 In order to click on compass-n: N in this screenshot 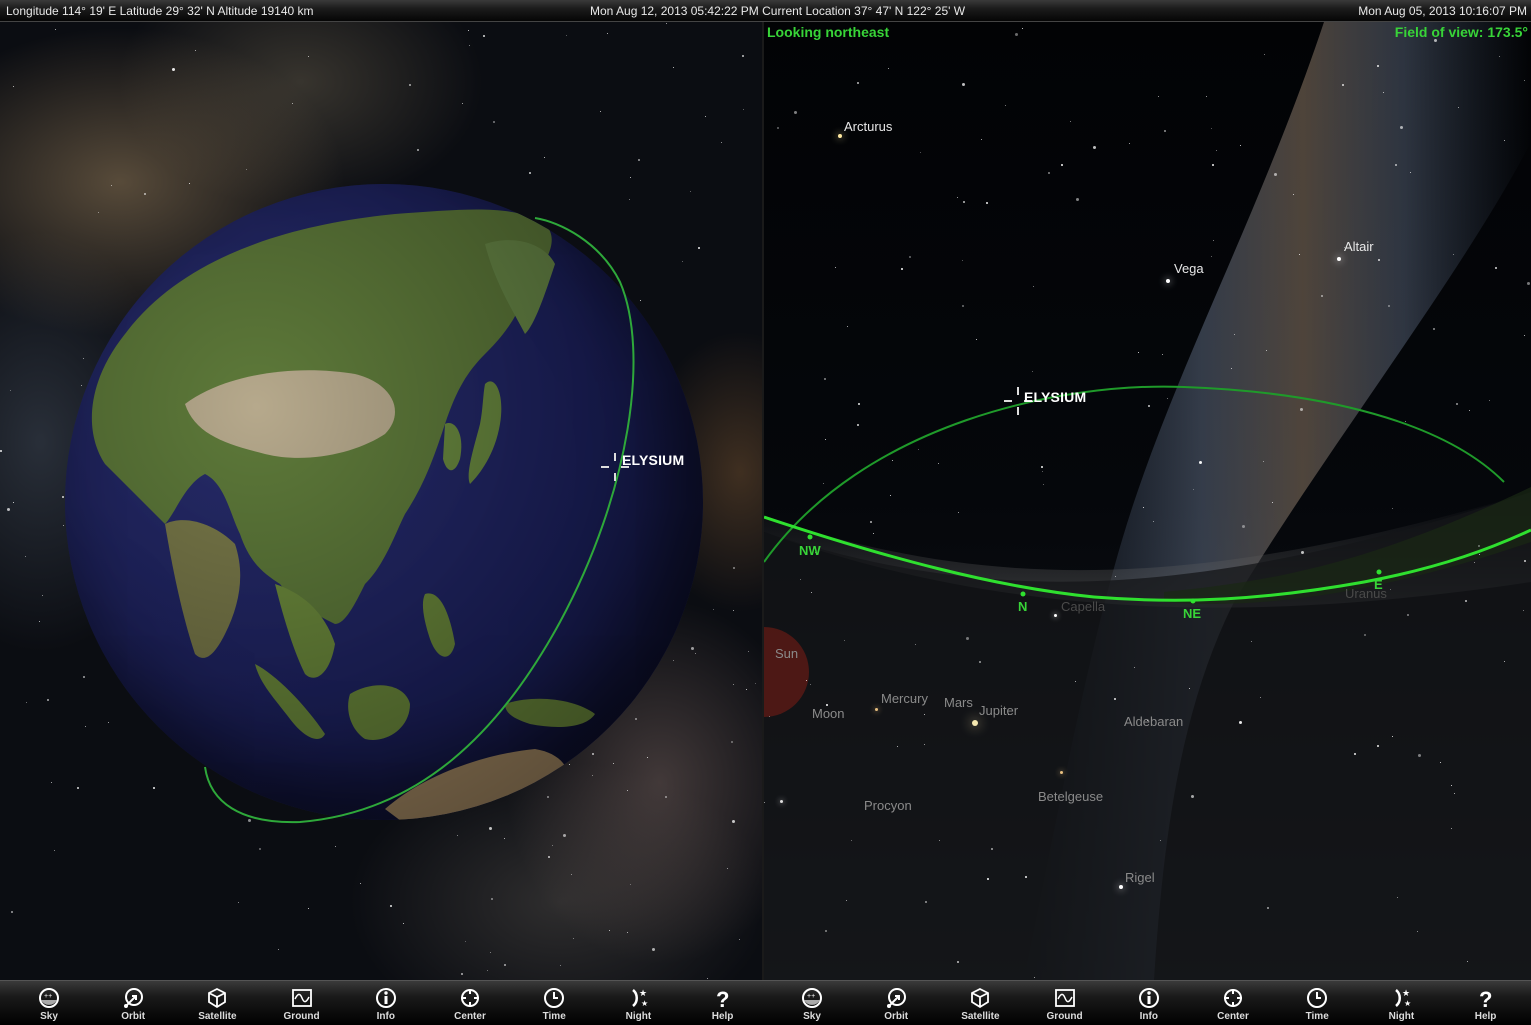, I will do `click(1023, 606)`.